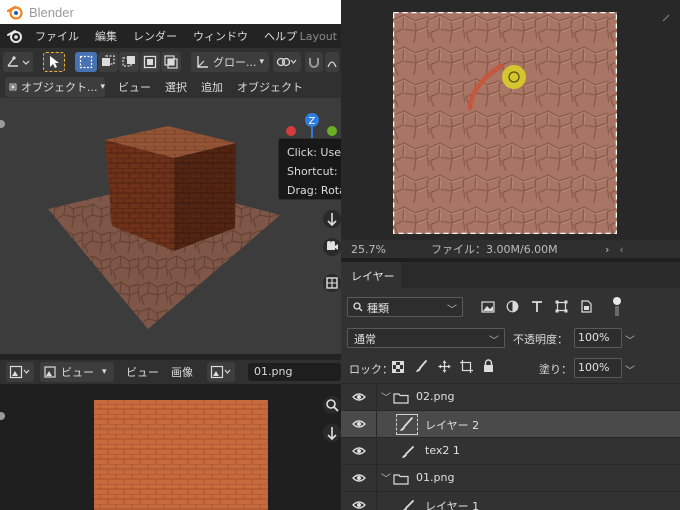 This screenshot has width=680, height=510. What do you see at coordinates (294, 372) in the screenshot?
I see `image-filename-field: 01.png` at bounding box center [294, 372].